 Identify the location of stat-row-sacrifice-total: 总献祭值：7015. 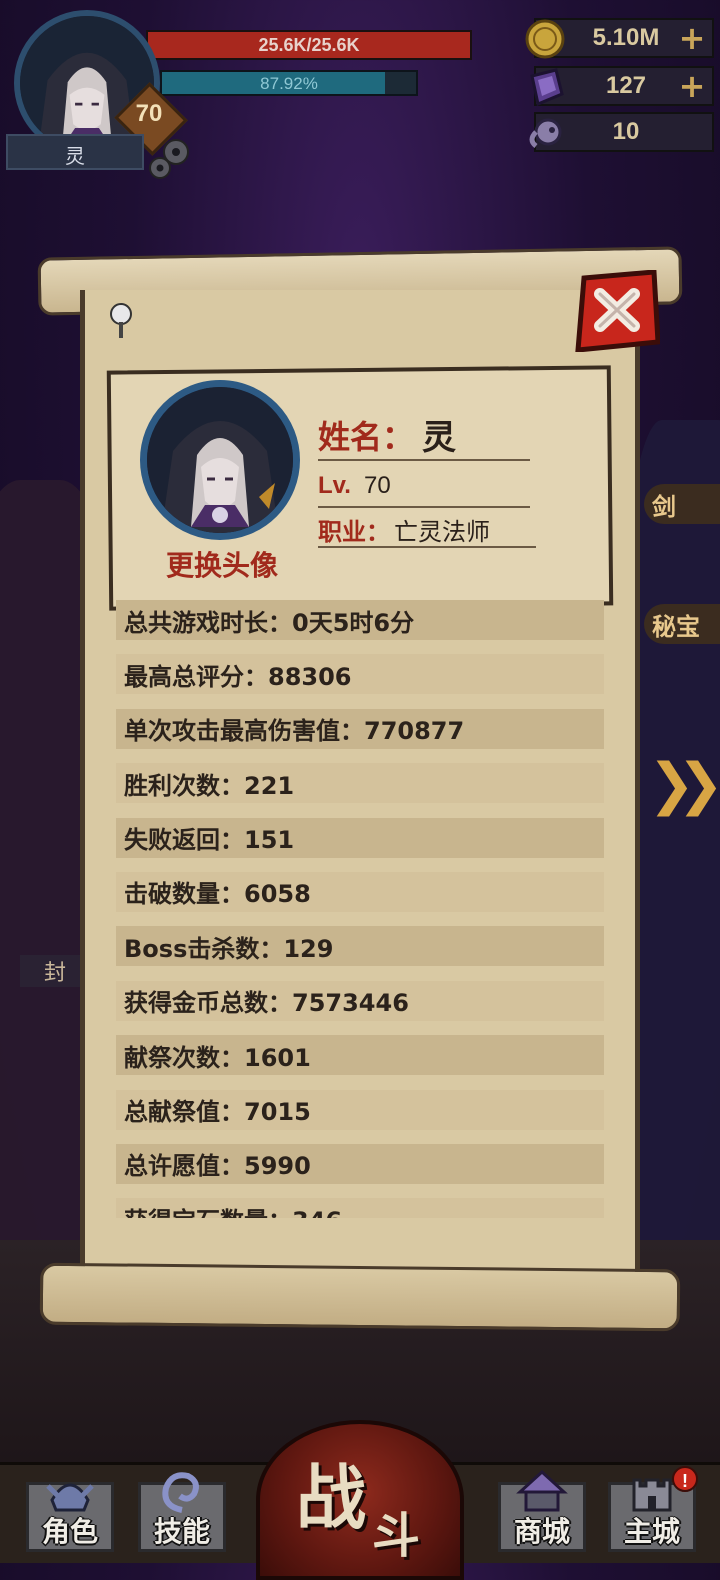
(360, 1109).